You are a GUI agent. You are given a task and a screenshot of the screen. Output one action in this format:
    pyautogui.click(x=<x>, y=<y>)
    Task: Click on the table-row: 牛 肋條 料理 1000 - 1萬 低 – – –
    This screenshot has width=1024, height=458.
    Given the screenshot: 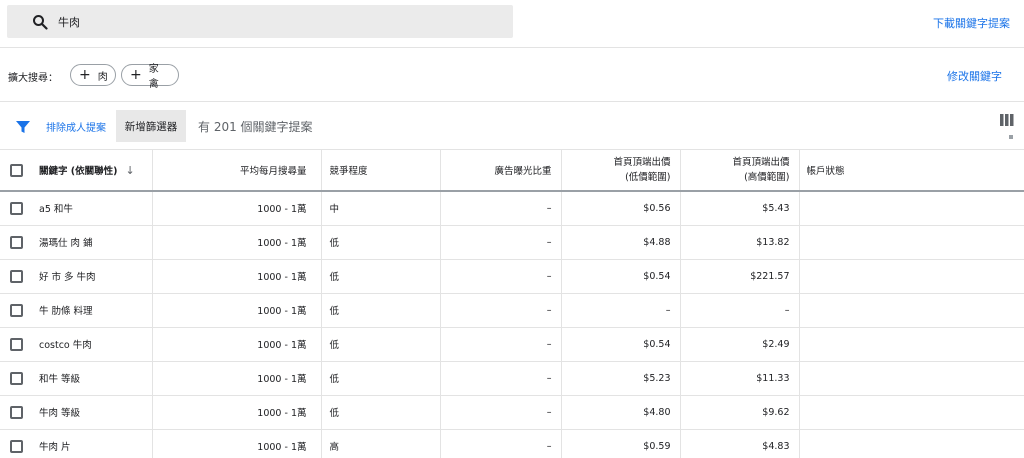 What is the action you would take?
    pyautogui.click(x=512, y=310)
    